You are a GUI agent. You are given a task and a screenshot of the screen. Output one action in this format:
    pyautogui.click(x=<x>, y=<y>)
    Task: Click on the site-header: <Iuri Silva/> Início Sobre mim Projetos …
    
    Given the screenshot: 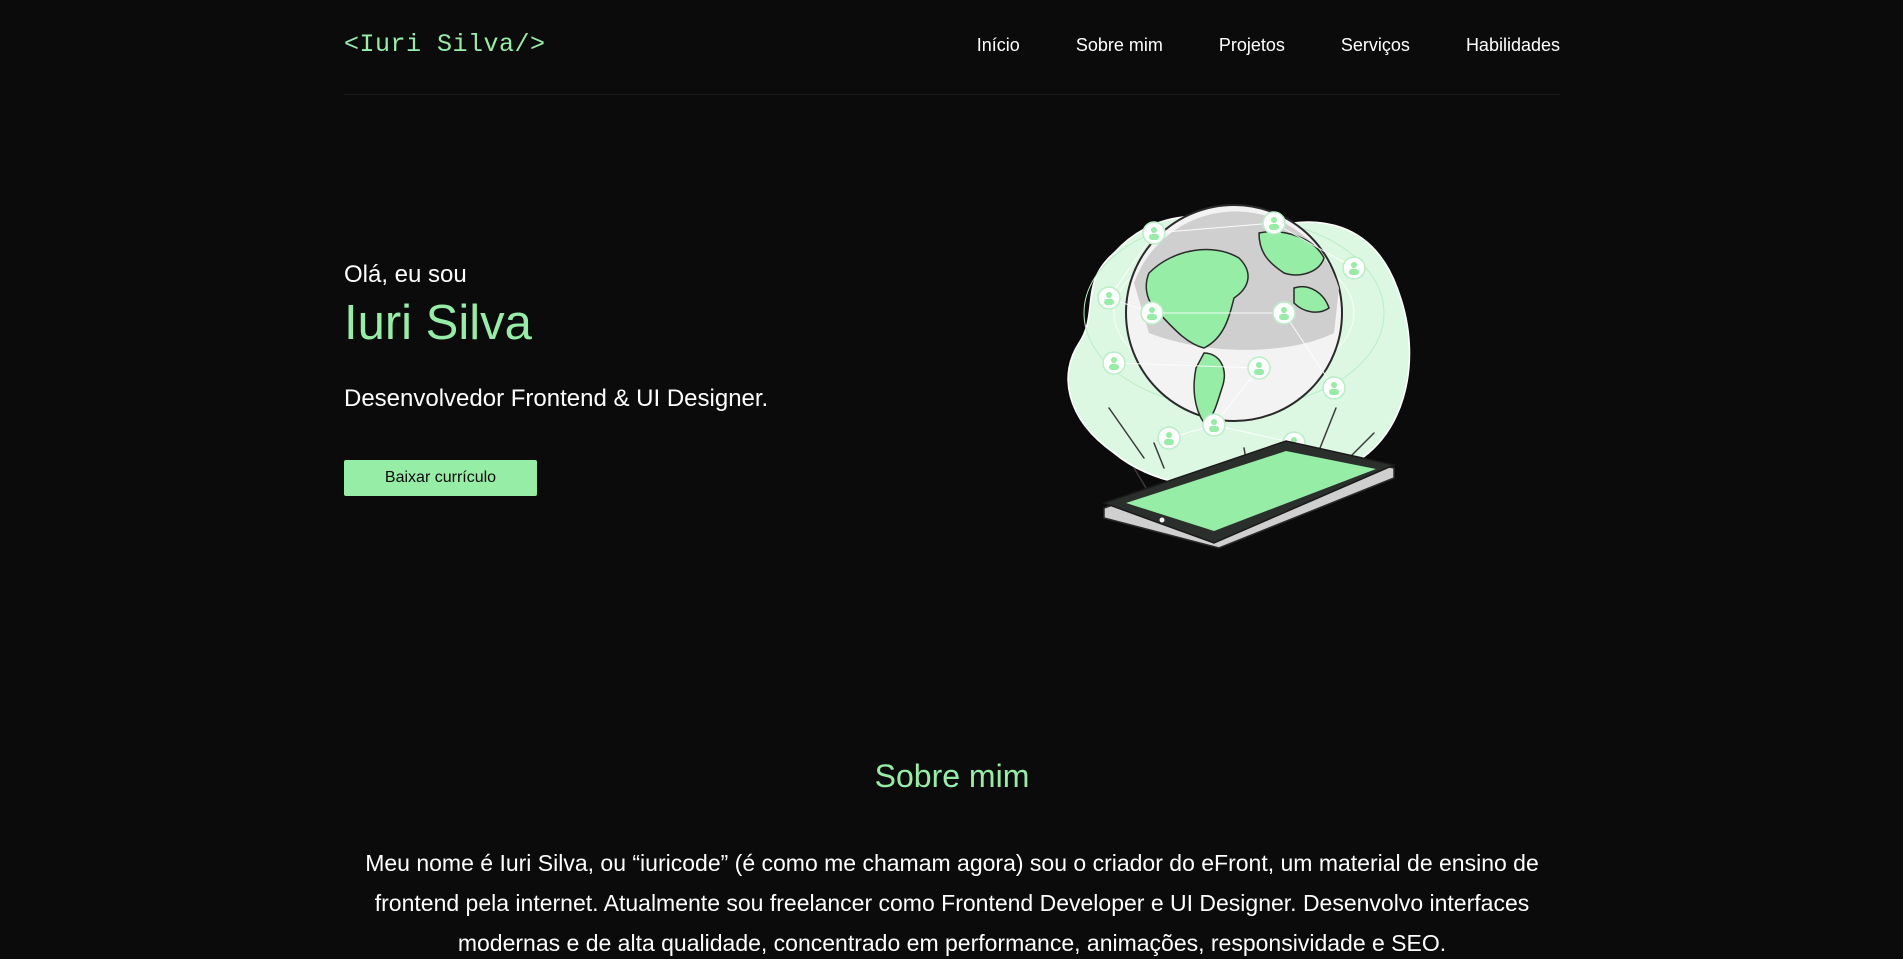 What is the action you would take?
    pyautogui.click(x=952, y=47)
    